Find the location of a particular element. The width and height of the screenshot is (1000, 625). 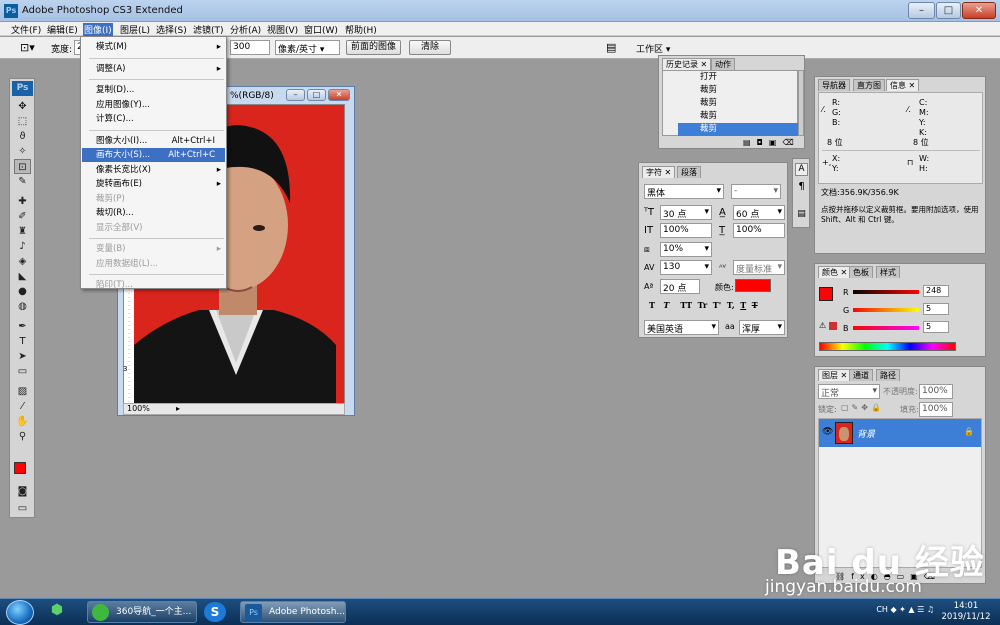

menu-window: 窗口(W) is located at coordinates (321, 29).